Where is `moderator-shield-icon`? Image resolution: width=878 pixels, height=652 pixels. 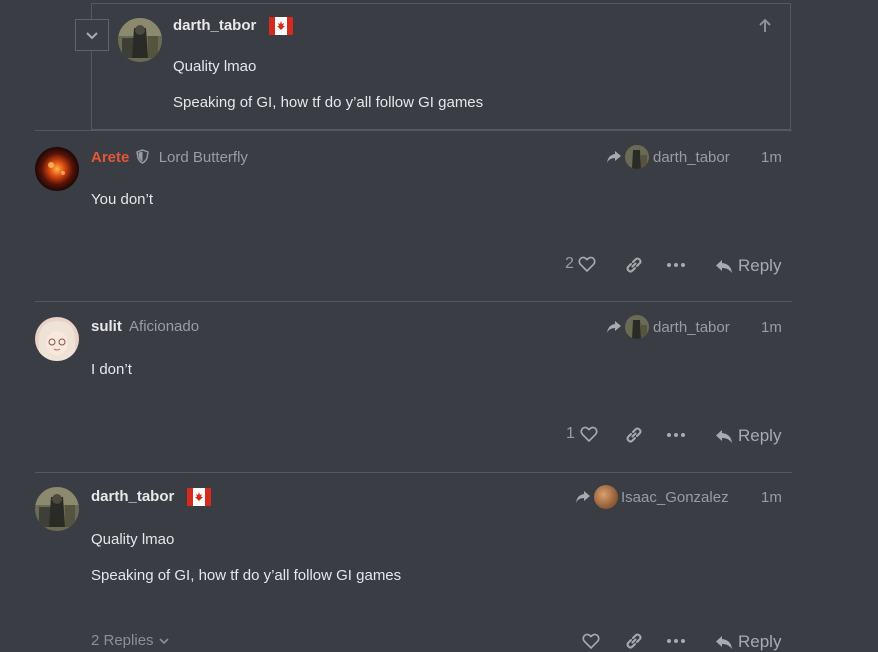
moderator-shield-icon is located at coordinates (142, 156).